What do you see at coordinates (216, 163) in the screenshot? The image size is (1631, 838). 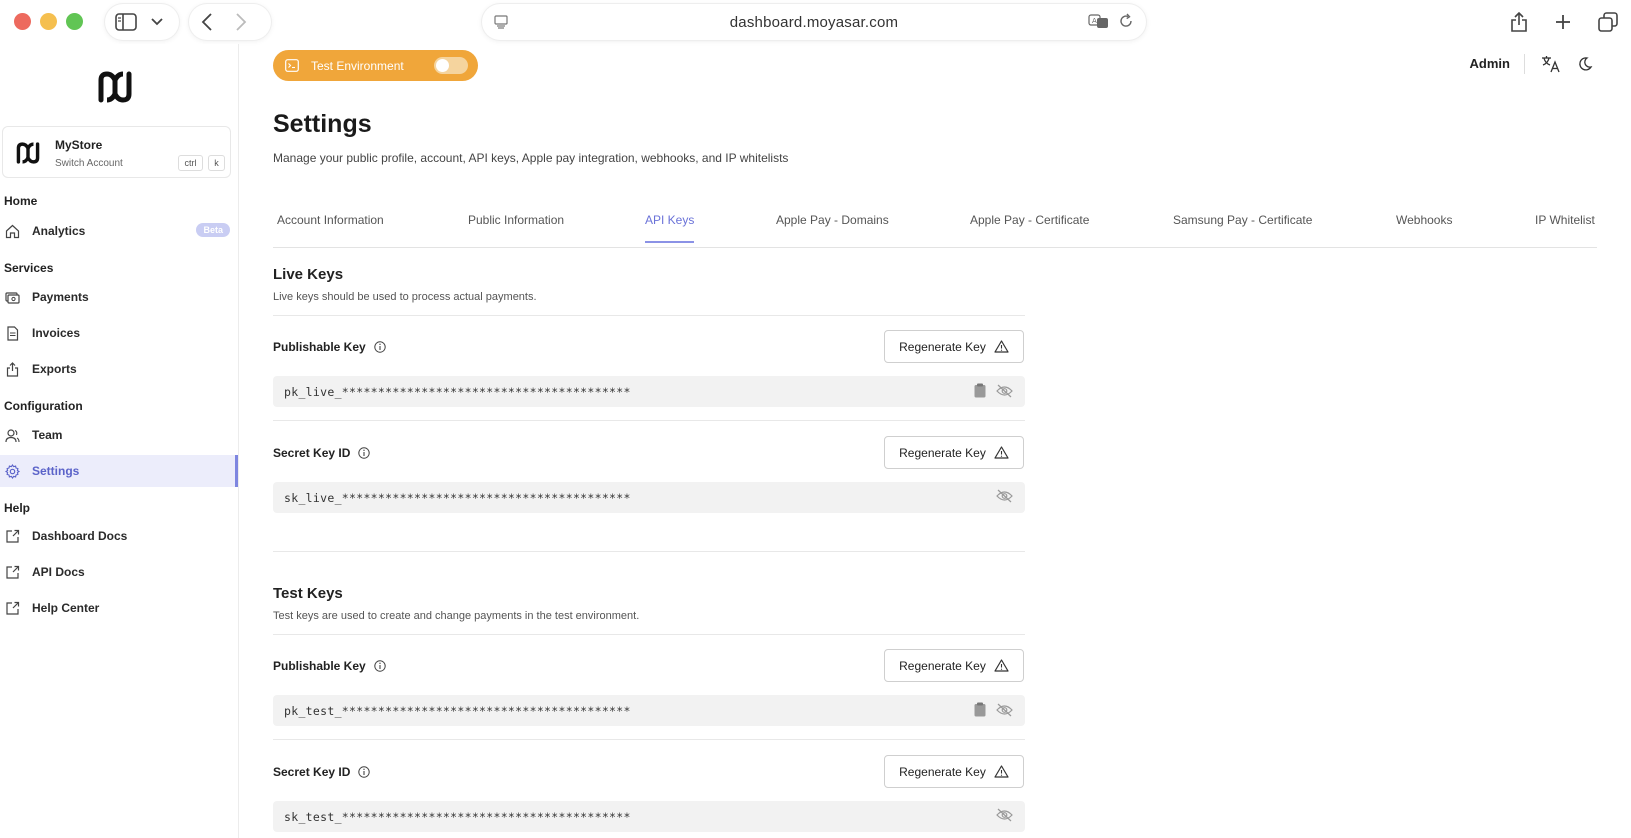 I see `shortcut-k-key: k` at bounding box center [216, 163].